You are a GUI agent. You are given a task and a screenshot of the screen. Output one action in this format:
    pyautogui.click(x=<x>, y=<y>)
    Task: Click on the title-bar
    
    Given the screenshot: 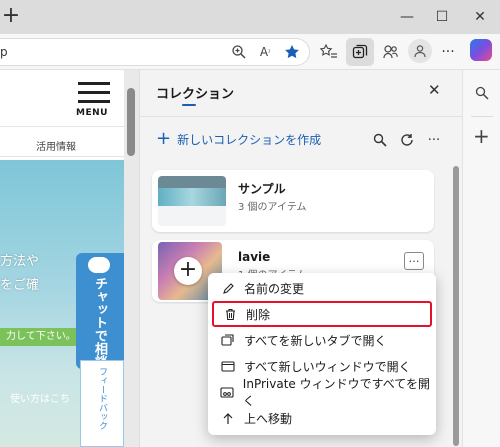 What is the action you would take?
    pyautogui.click(x=250, y=17)
    